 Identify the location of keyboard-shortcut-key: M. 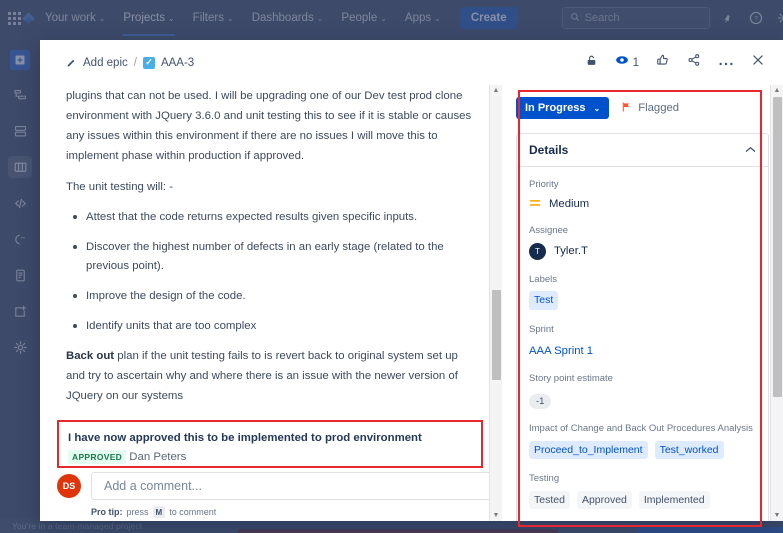
(159, 512).